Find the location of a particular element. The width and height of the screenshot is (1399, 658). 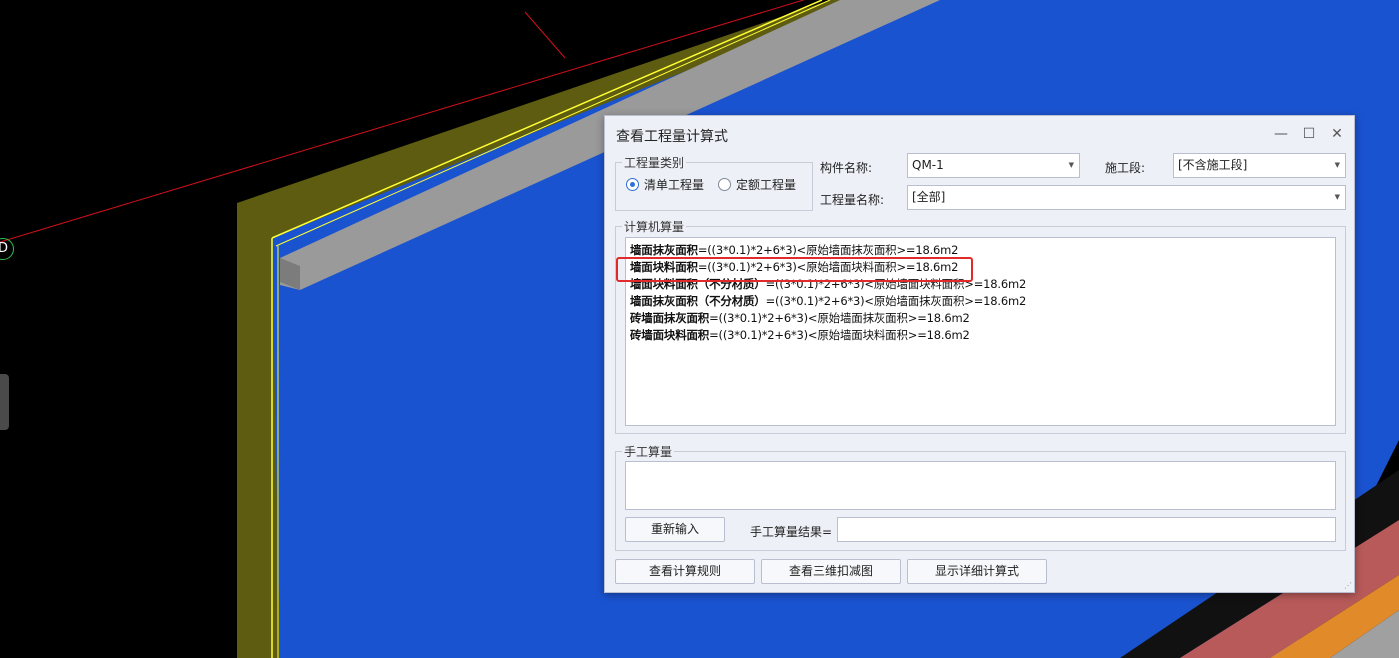

formula-line: 墙面块料面积=((3*0.1)*2+6*3)<原始墙面块料面积>=18.6m2 is located at coordinates (794, 267).